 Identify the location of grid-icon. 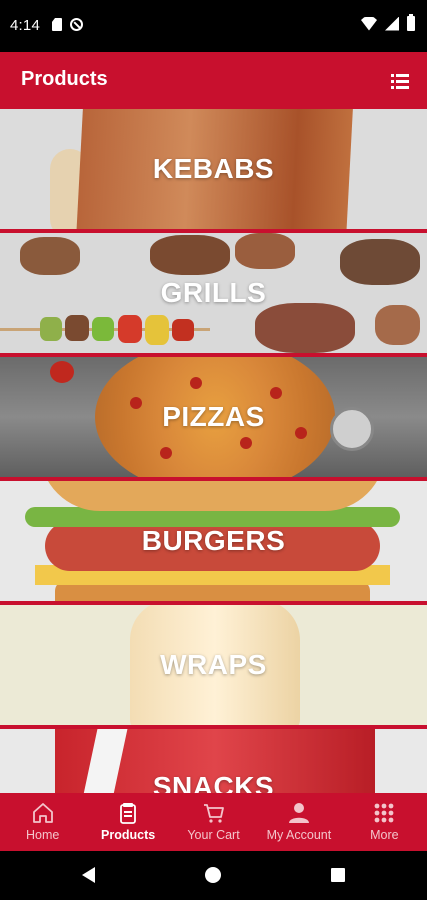
(384, 813).